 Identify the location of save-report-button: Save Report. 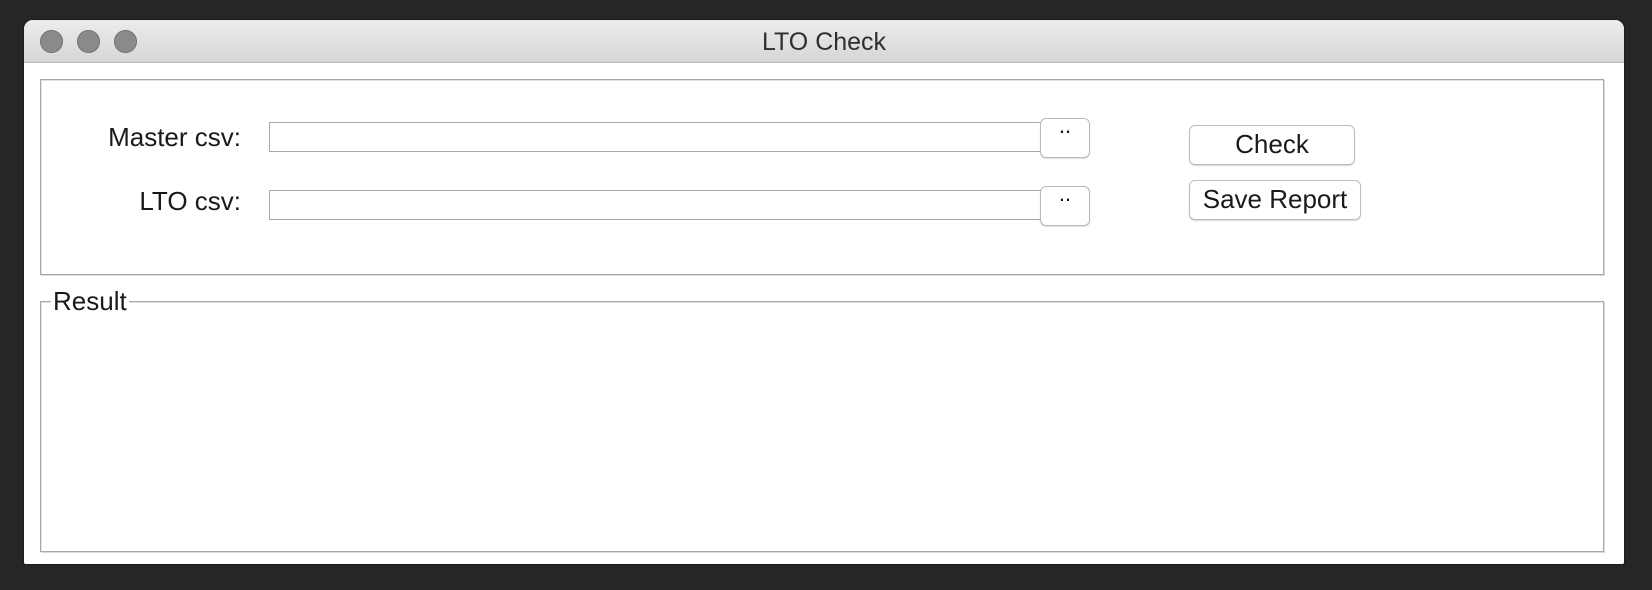
(1275, 200).